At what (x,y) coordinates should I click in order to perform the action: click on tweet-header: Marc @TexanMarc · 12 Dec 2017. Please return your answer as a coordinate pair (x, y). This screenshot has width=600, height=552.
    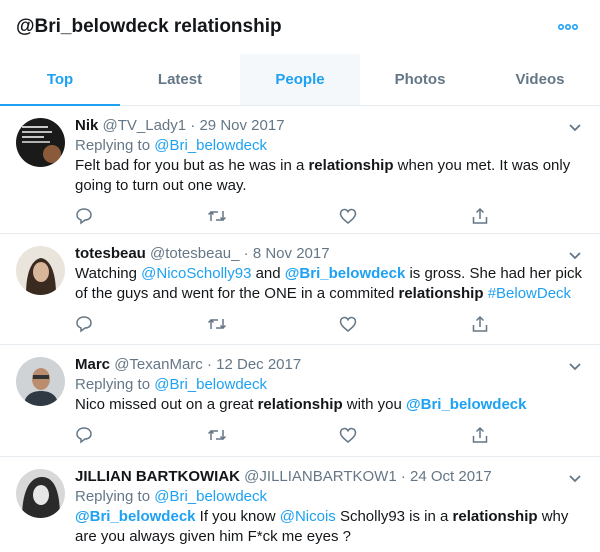
    Looking at the image, I should click on (330, 365).